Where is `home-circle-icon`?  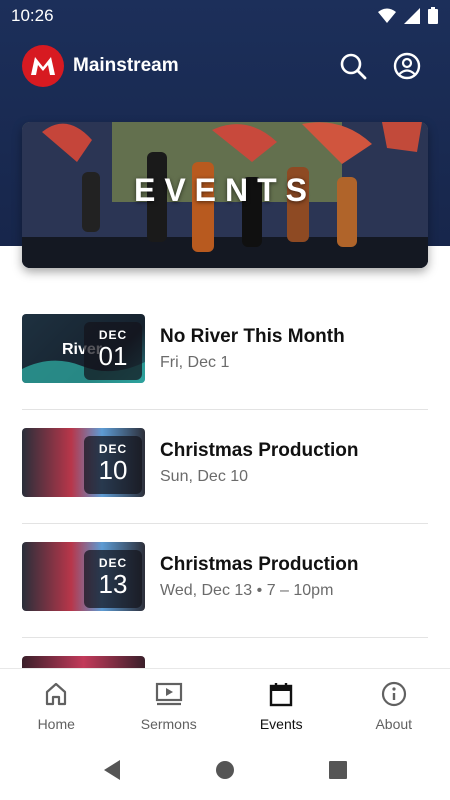 home-circle-icon is located at coordinates (225, 770).